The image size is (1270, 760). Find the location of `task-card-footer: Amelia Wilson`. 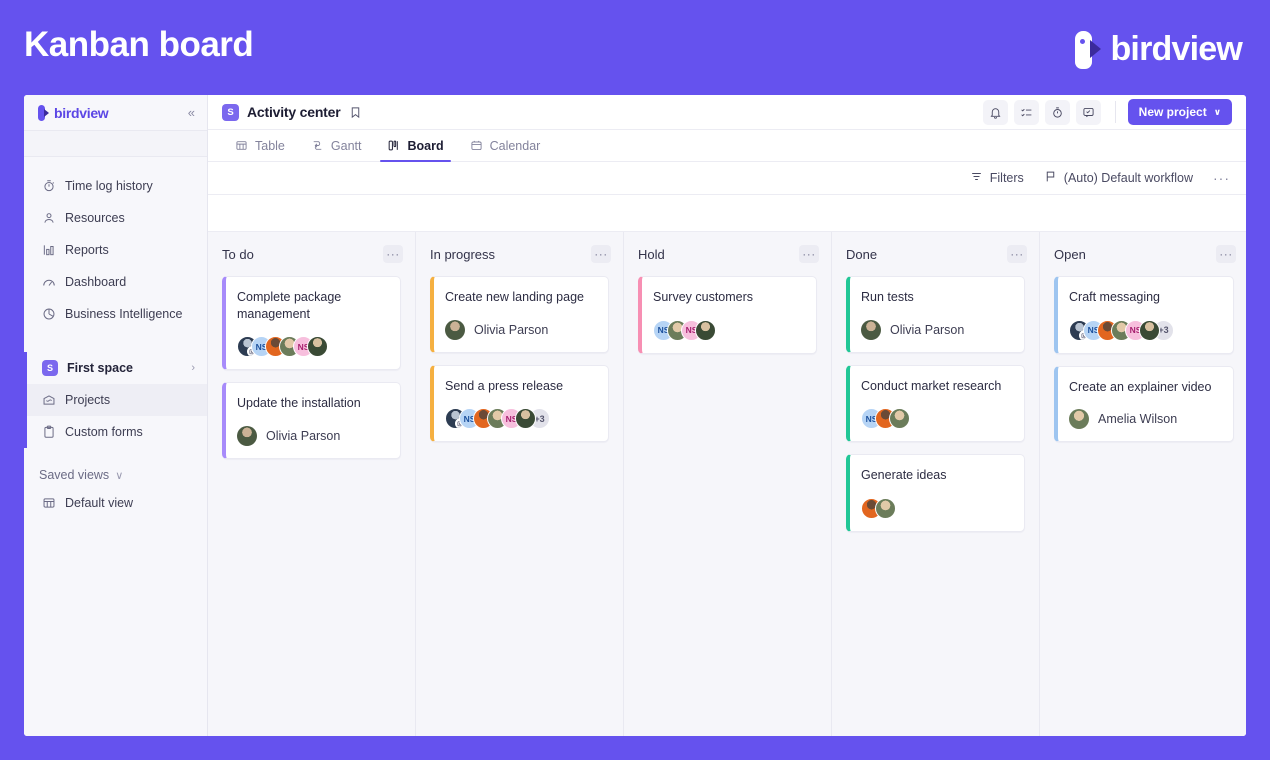

task-card-footer: Amelia Wilson is located at coordinates (1145, 419).